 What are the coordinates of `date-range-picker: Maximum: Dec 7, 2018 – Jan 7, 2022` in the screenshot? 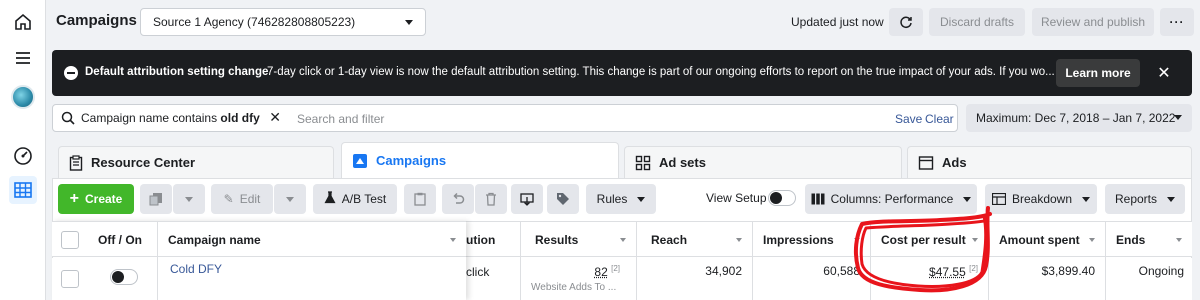 It's located at (1079, 118).